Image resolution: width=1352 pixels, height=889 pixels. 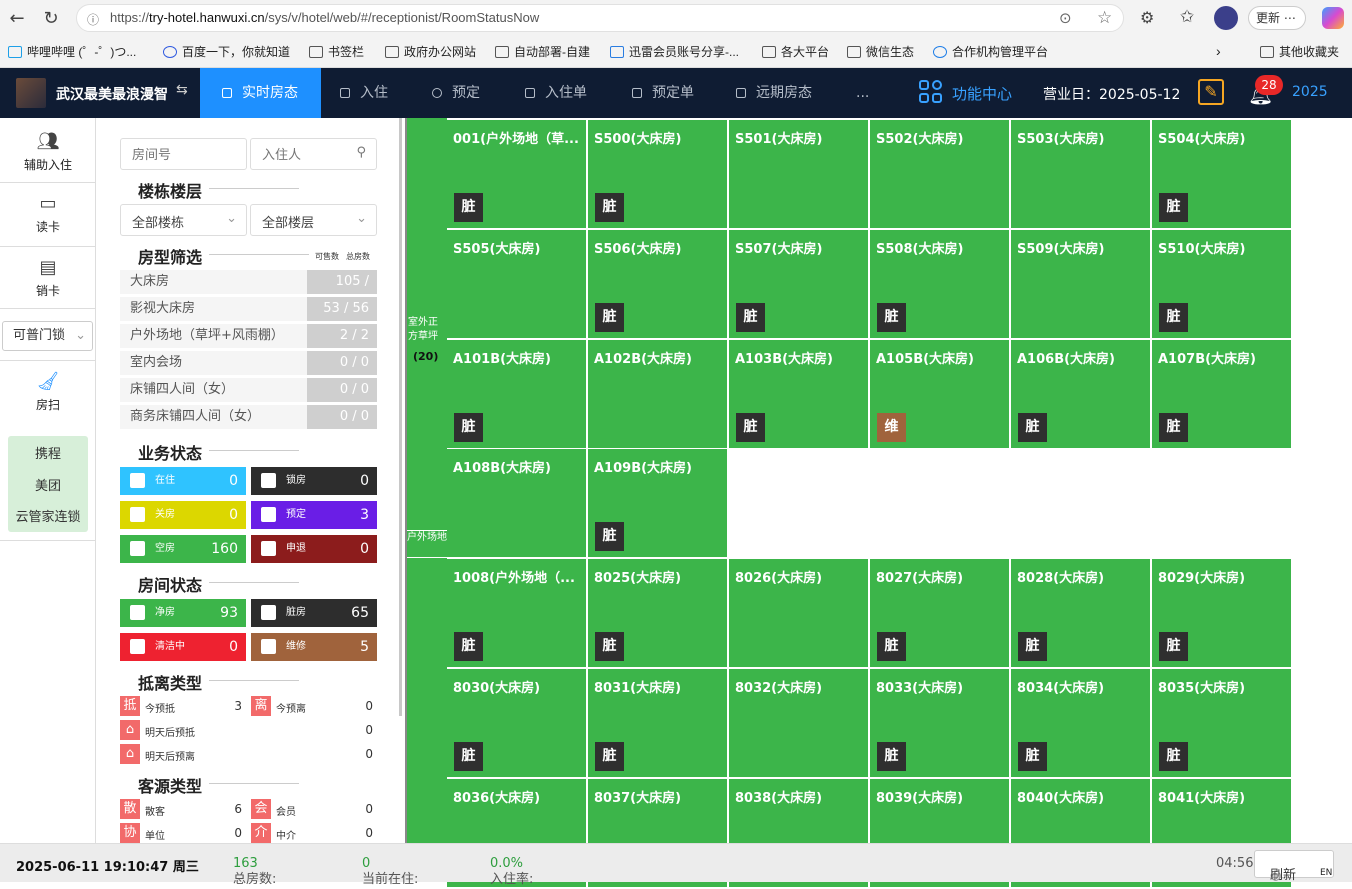 I want to click on read-card-button: ▭ 读卡, so click(x=48, y=214).